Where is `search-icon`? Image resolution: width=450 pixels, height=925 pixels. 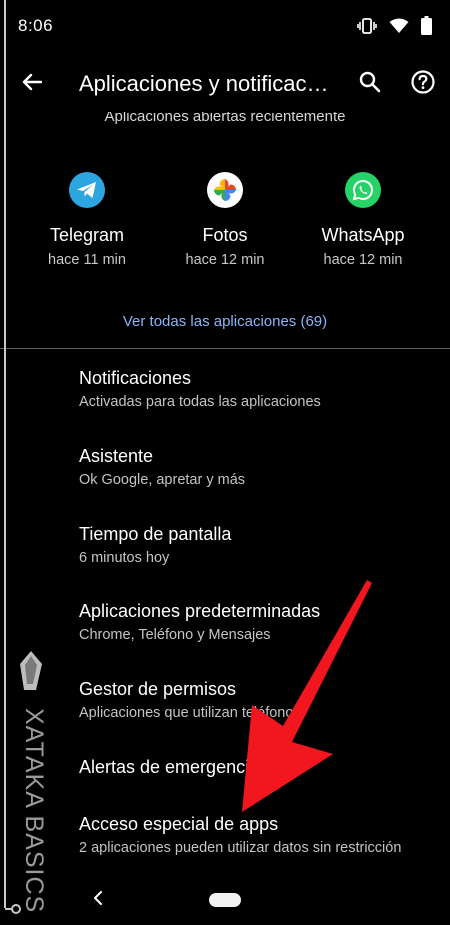
search-icon is located at coordinates (370, 84).